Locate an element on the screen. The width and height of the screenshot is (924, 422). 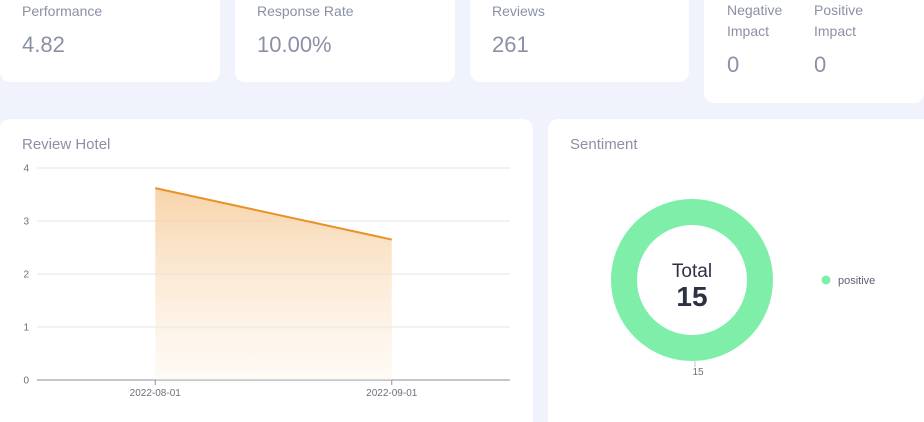
y-tick-label: 4 is located at coordinates (26, 169).